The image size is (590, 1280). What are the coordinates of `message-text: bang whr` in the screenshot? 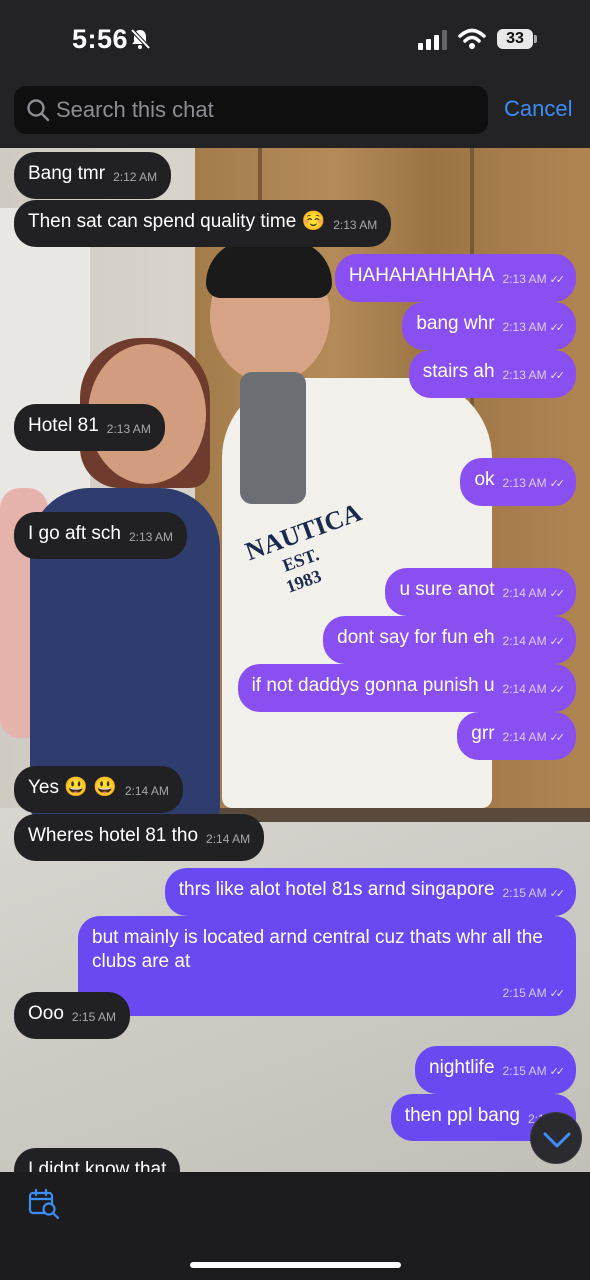 It's located at (455, 323).